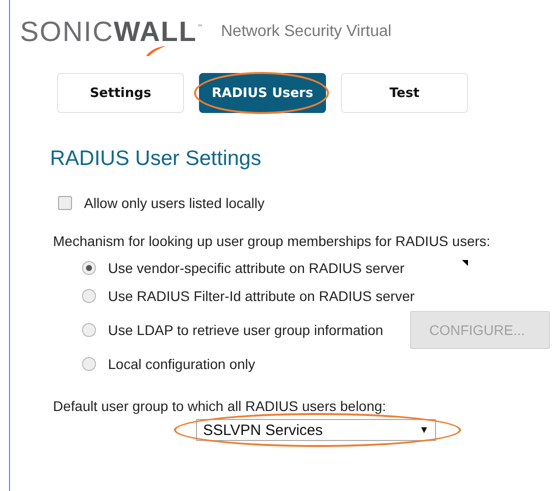 The image size is (553, 491). What do you see at coordinates (220, 406) in the screenshot?
I see `default-group-label: Default user group to which all RADIUS users belong:` at bounding box center [220, 406].